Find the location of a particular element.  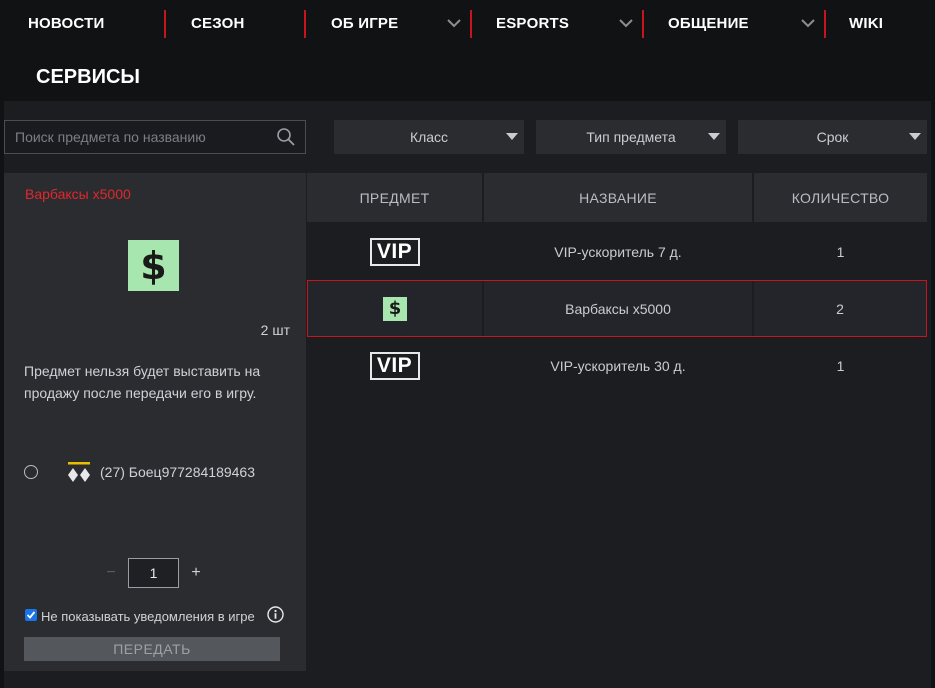

nav-item-news: НОВОСТИ is located at coordinates (66, 23).